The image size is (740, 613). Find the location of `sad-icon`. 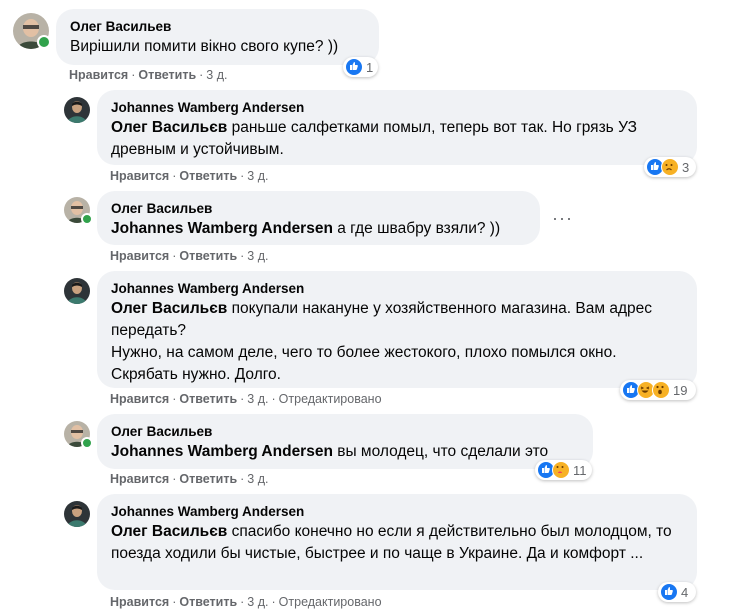

sad-icon is located at coordinates (670, 167).